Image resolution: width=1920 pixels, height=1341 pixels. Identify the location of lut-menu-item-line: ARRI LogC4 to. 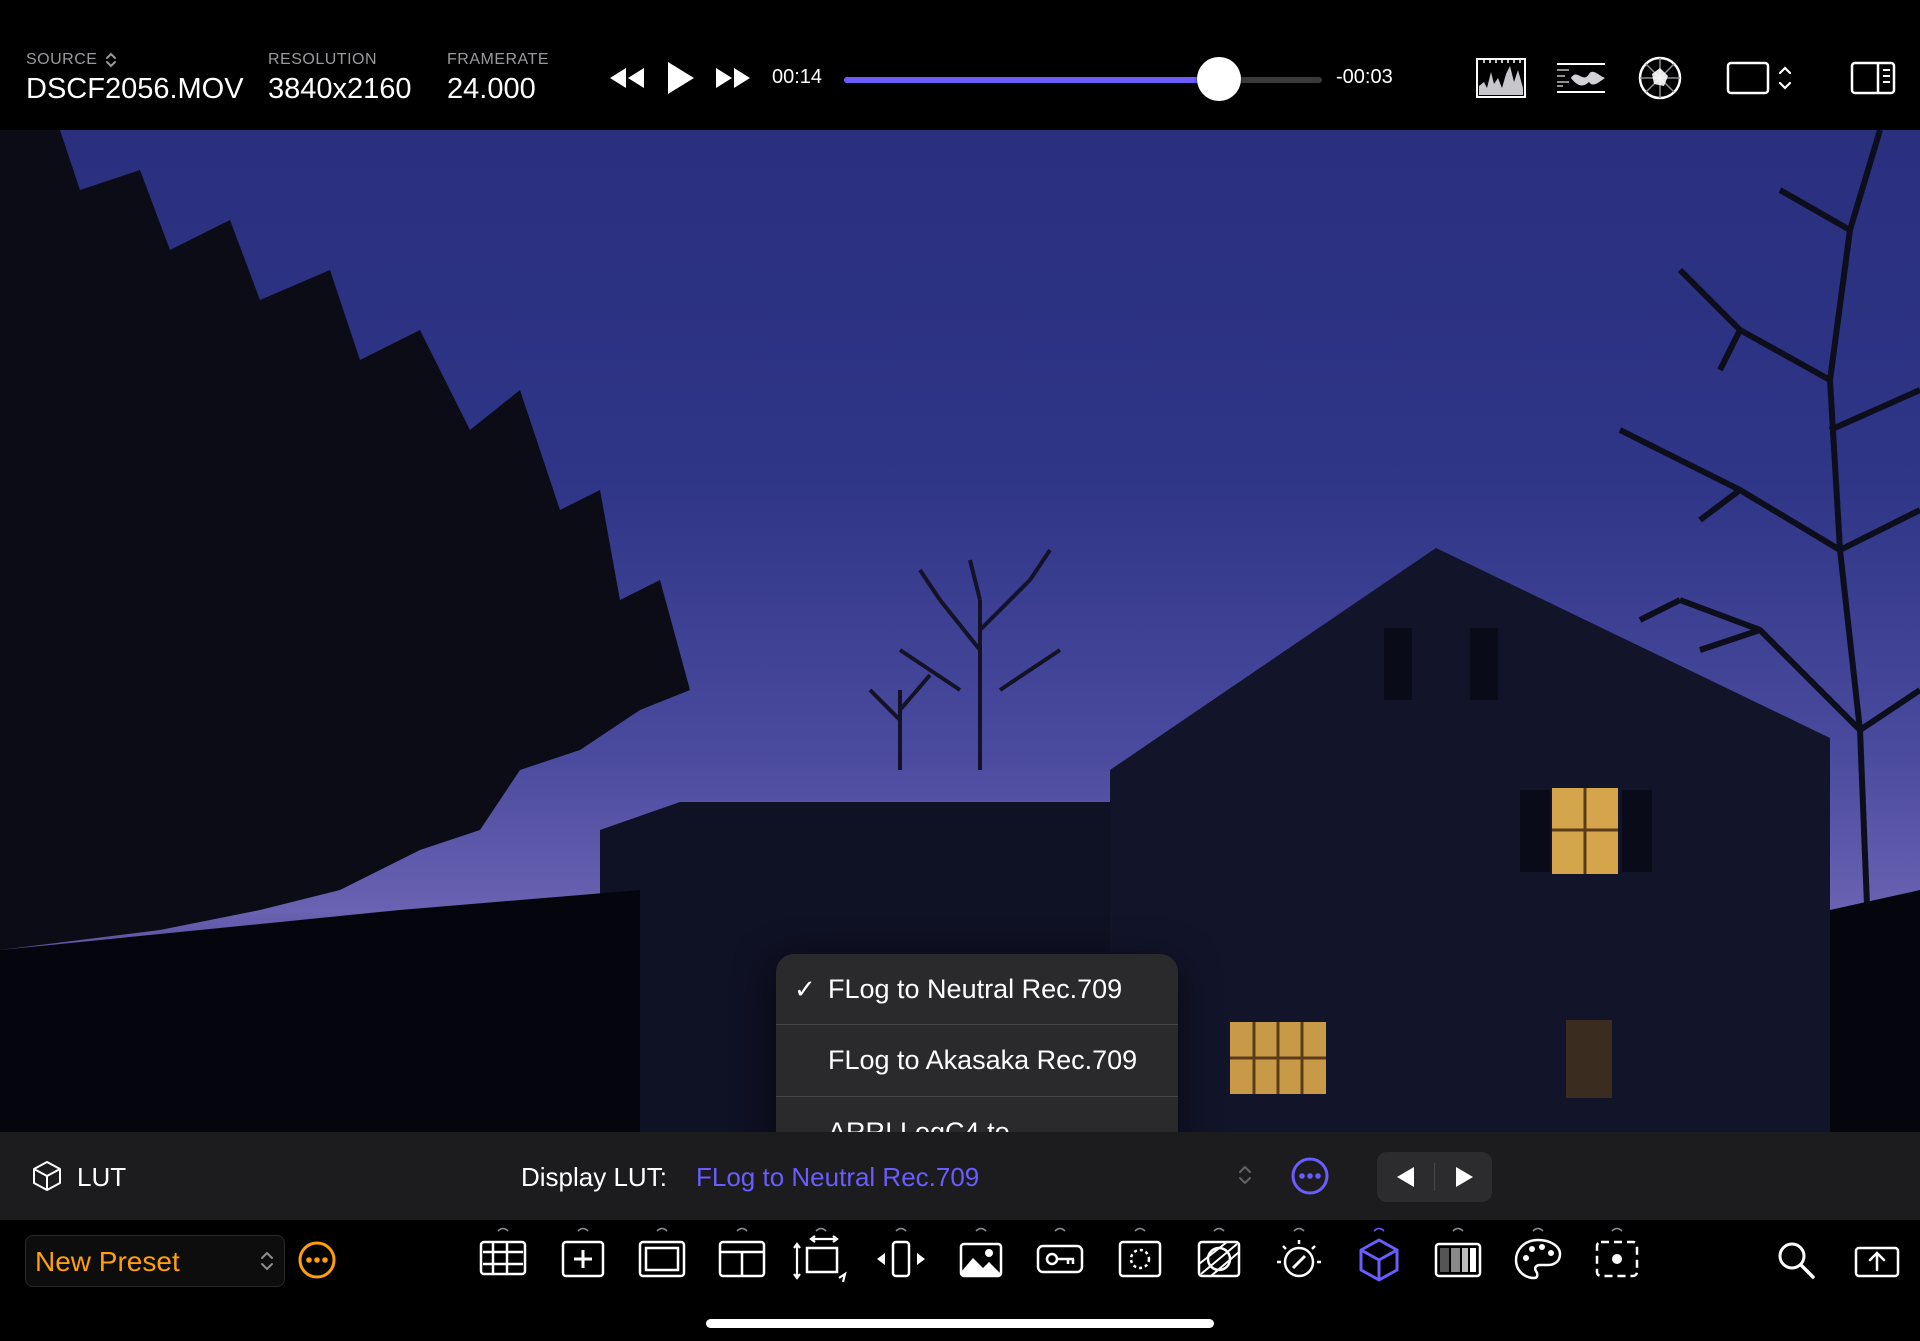
(919, 1124).